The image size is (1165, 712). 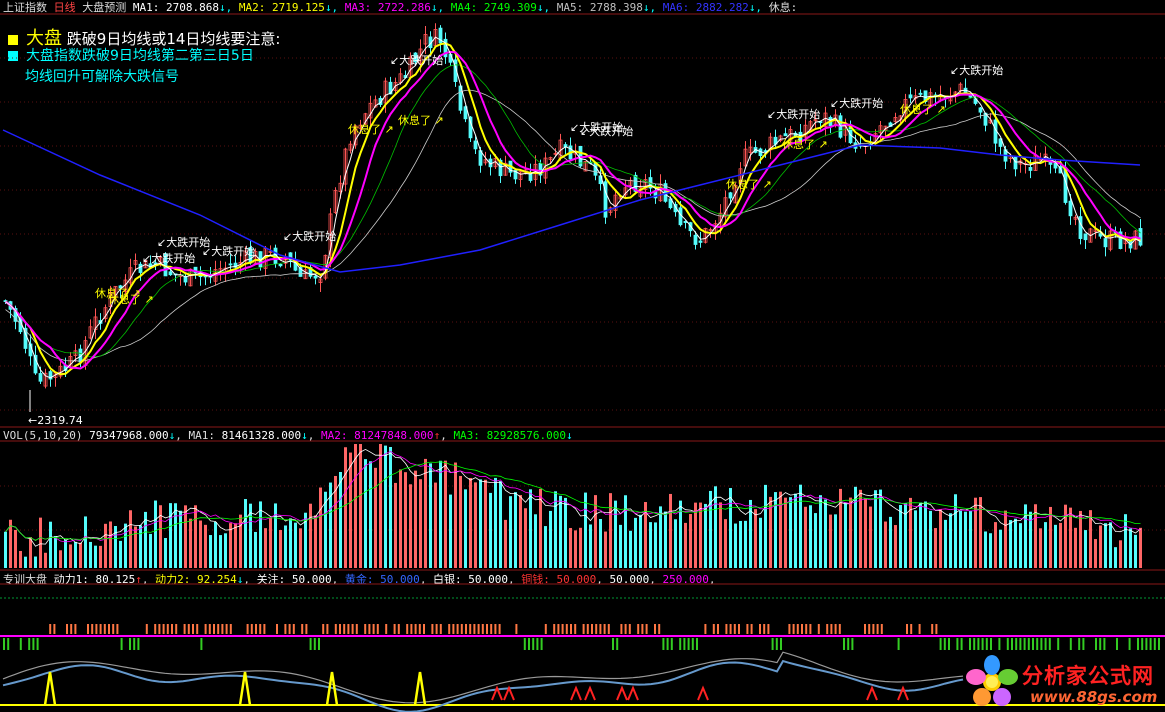 What do you see at coordinates (50, 688) in the screenshot?
I see `yellow-spike-marker` at bounding box center [50, 688].